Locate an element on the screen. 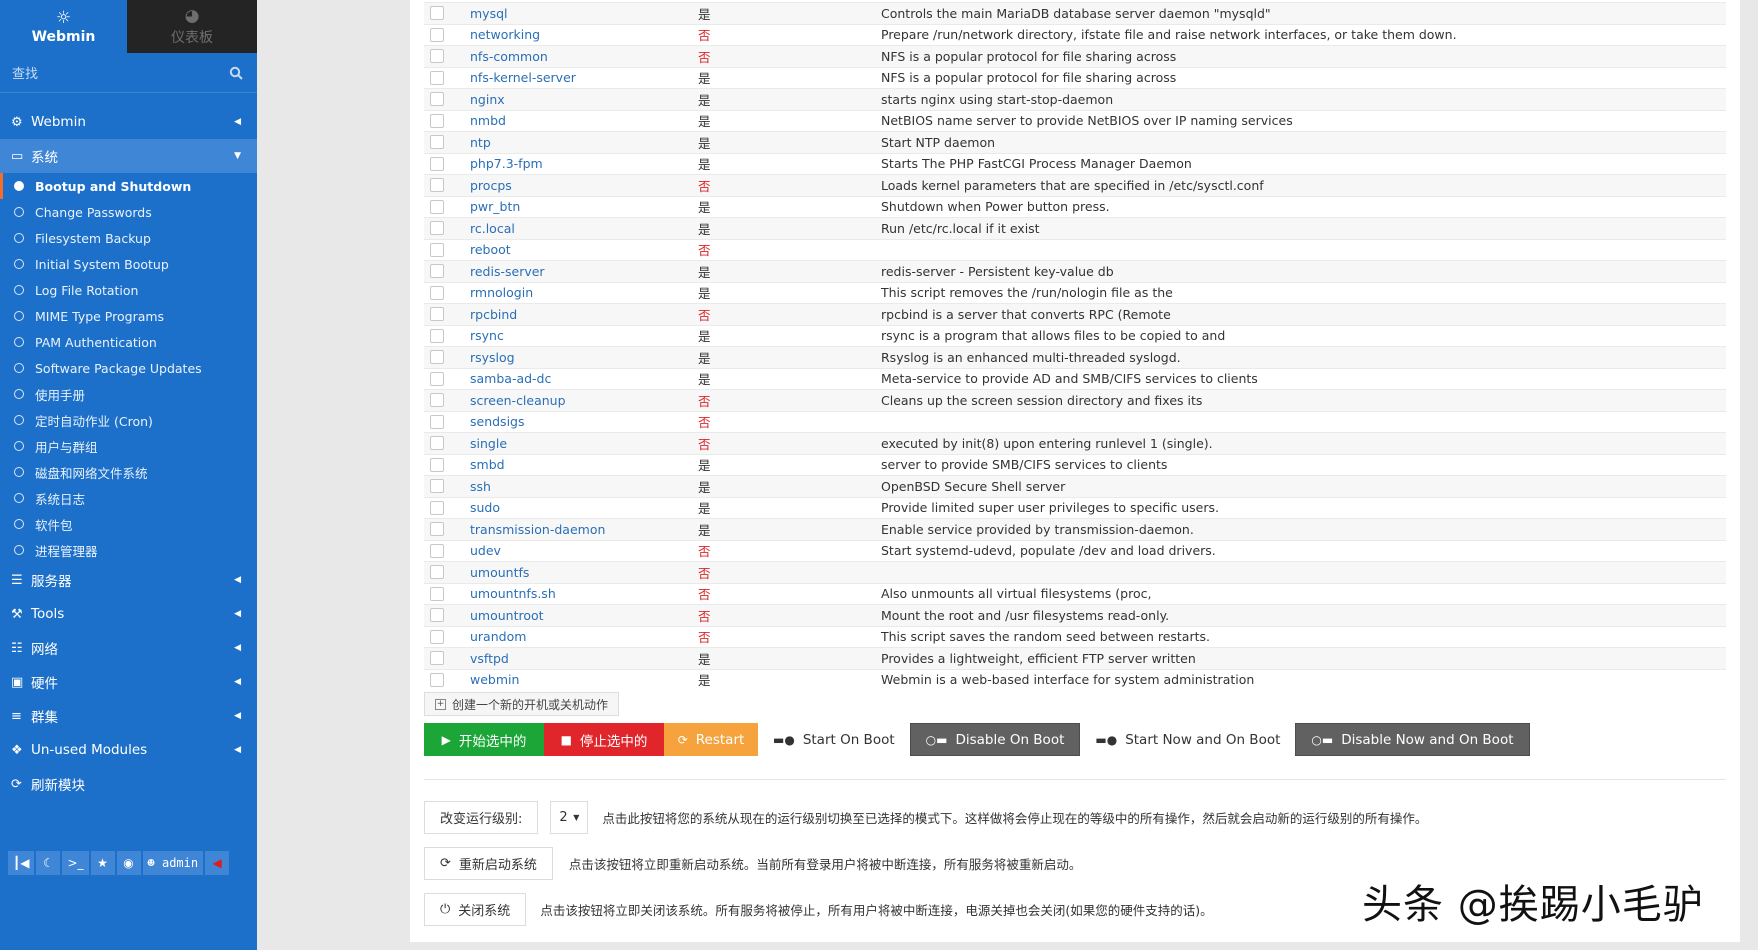 This screenshot has height=950, width=1758. create-action-link: + 创建一个新的开机或关机动作 is located at coordinates (522, 704).